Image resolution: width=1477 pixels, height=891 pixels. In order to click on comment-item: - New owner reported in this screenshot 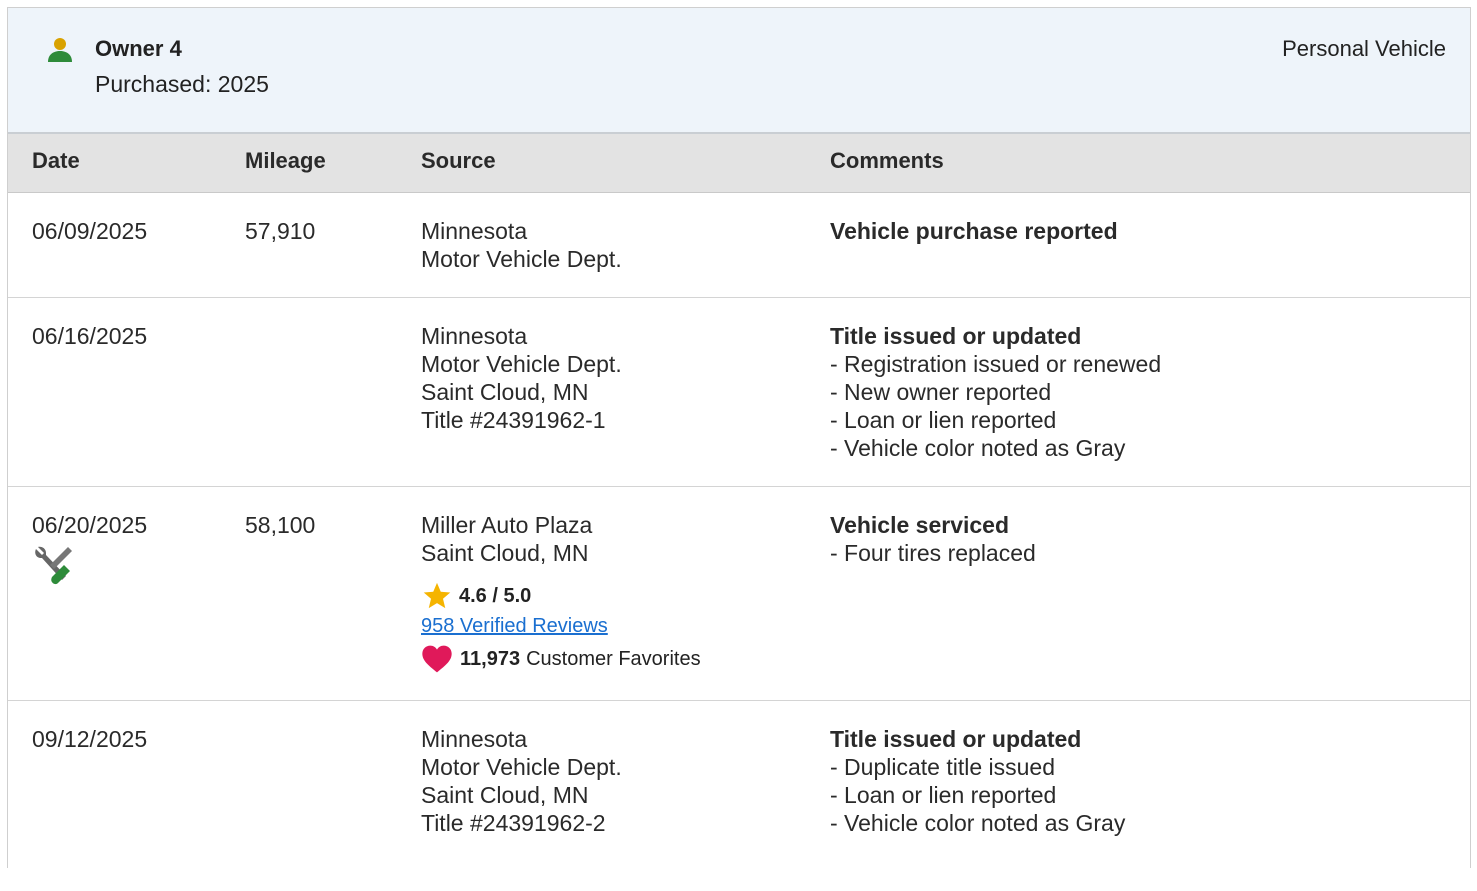, I will do `click(941, 392)`.